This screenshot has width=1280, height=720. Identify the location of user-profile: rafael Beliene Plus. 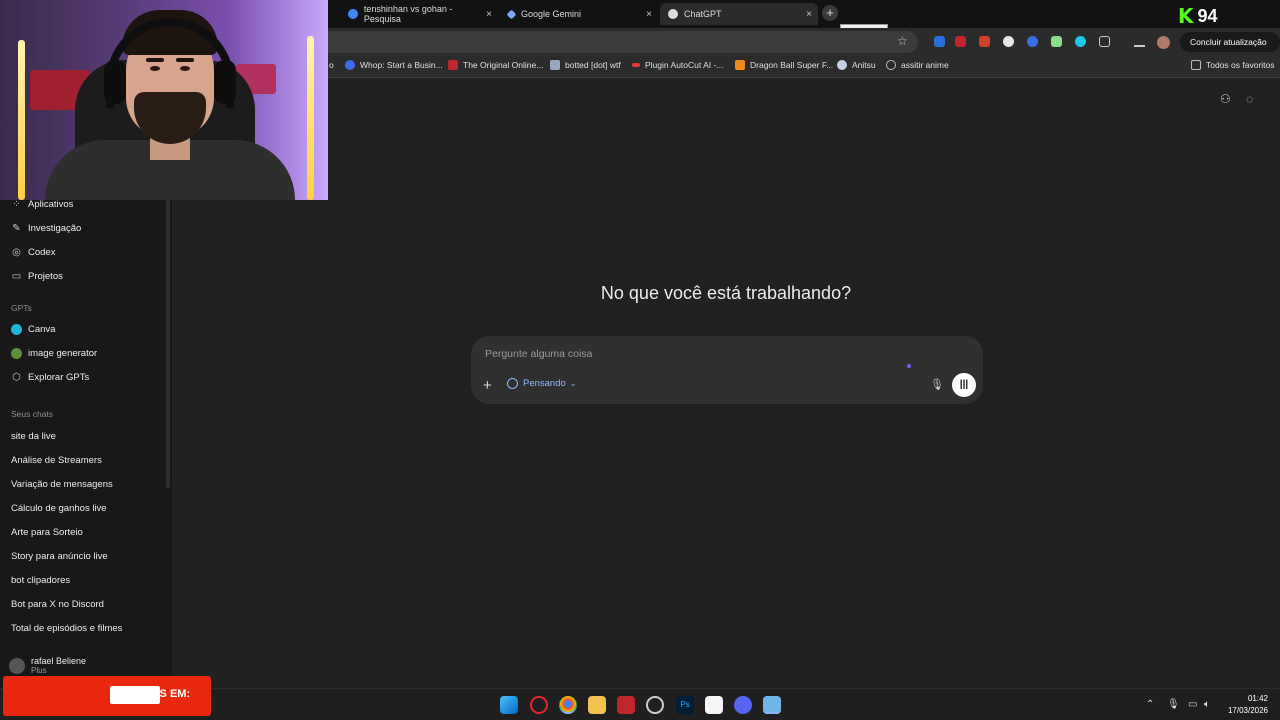
(47, 665).